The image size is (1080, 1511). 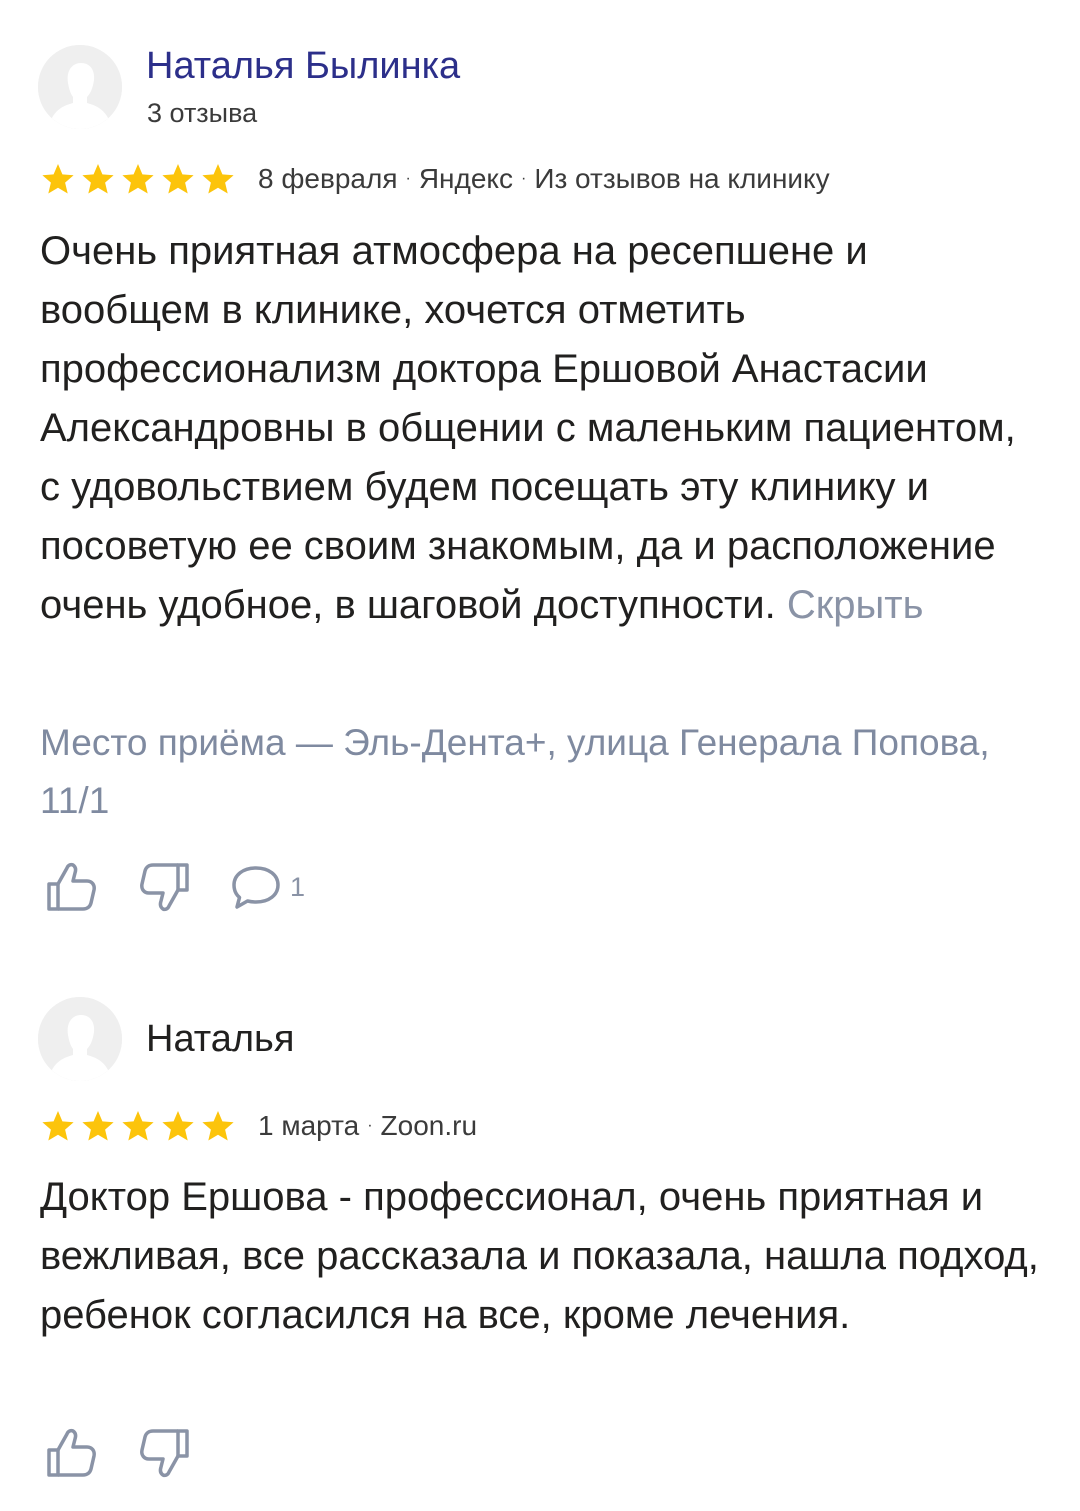 I want to click on review-source: Яндекс, so click(x=465, y=178).